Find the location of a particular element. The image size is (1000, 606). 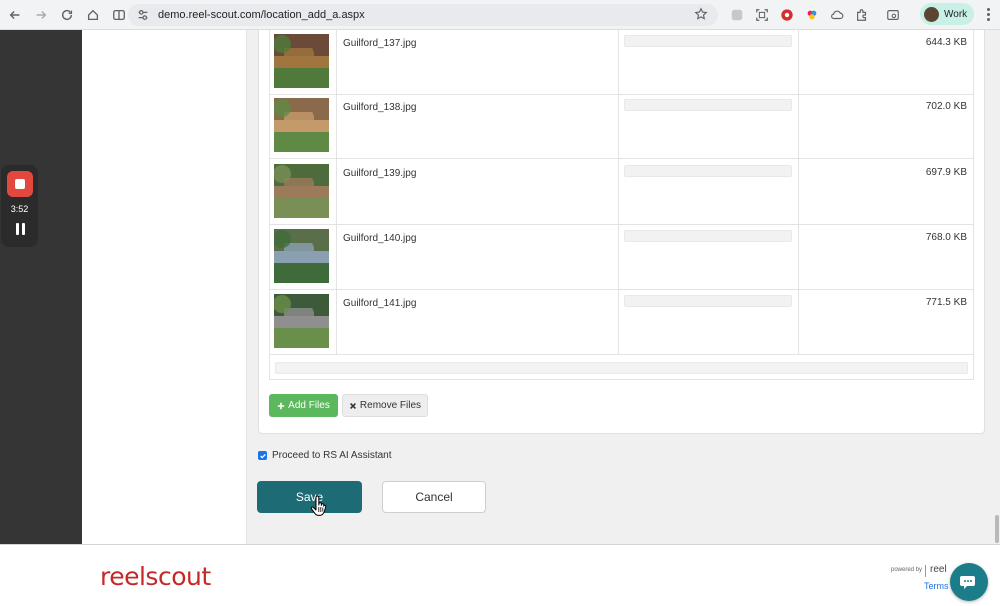

table-row: Guilford_140.jpg 768.0 KB is located at coordinates (621, 257).